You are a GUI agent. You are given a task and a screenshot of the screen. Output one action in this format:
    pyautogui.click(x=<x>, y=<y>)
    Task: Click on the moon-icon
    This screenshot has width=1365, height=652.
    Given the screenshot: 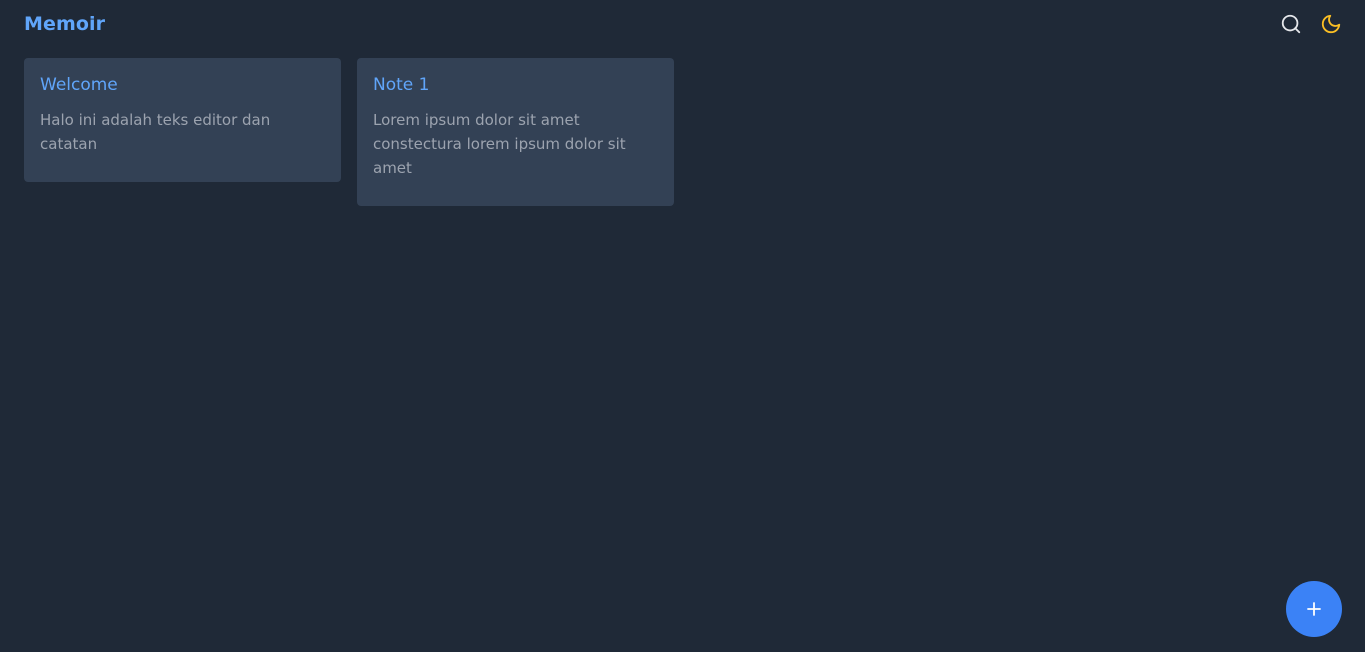 What is the action you would take?
    pyautogui.click(x=1331, y=24)
    